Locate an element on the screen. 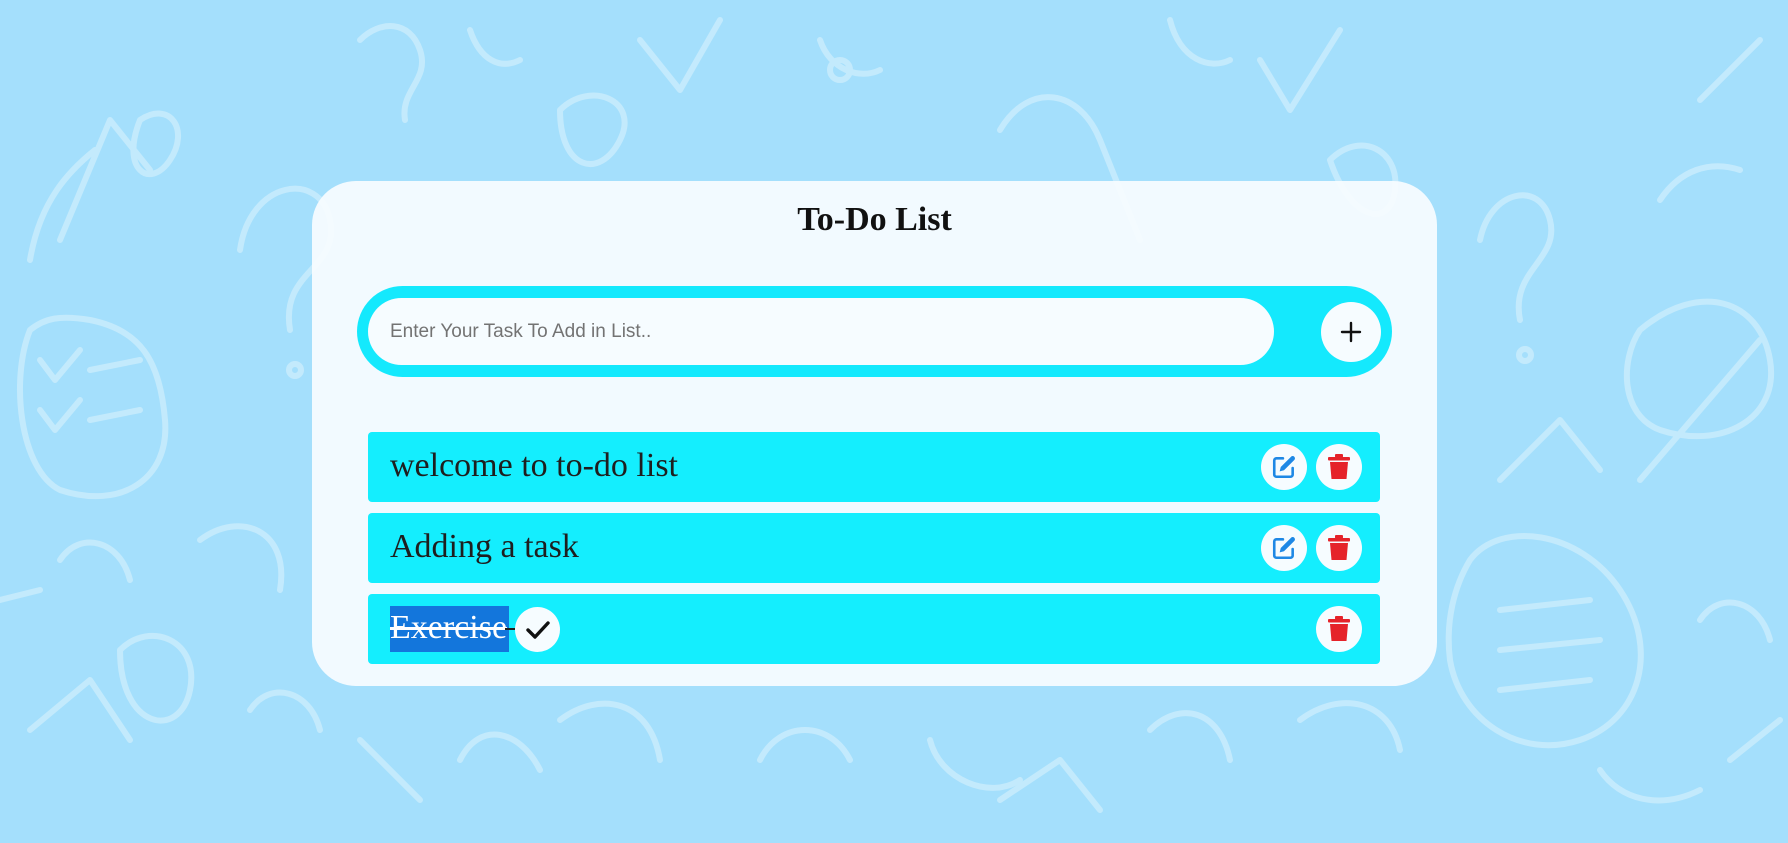 The width and height of the screenshot is (1788, 843). task-item: Adding a task is located at coordinates (874, 548).